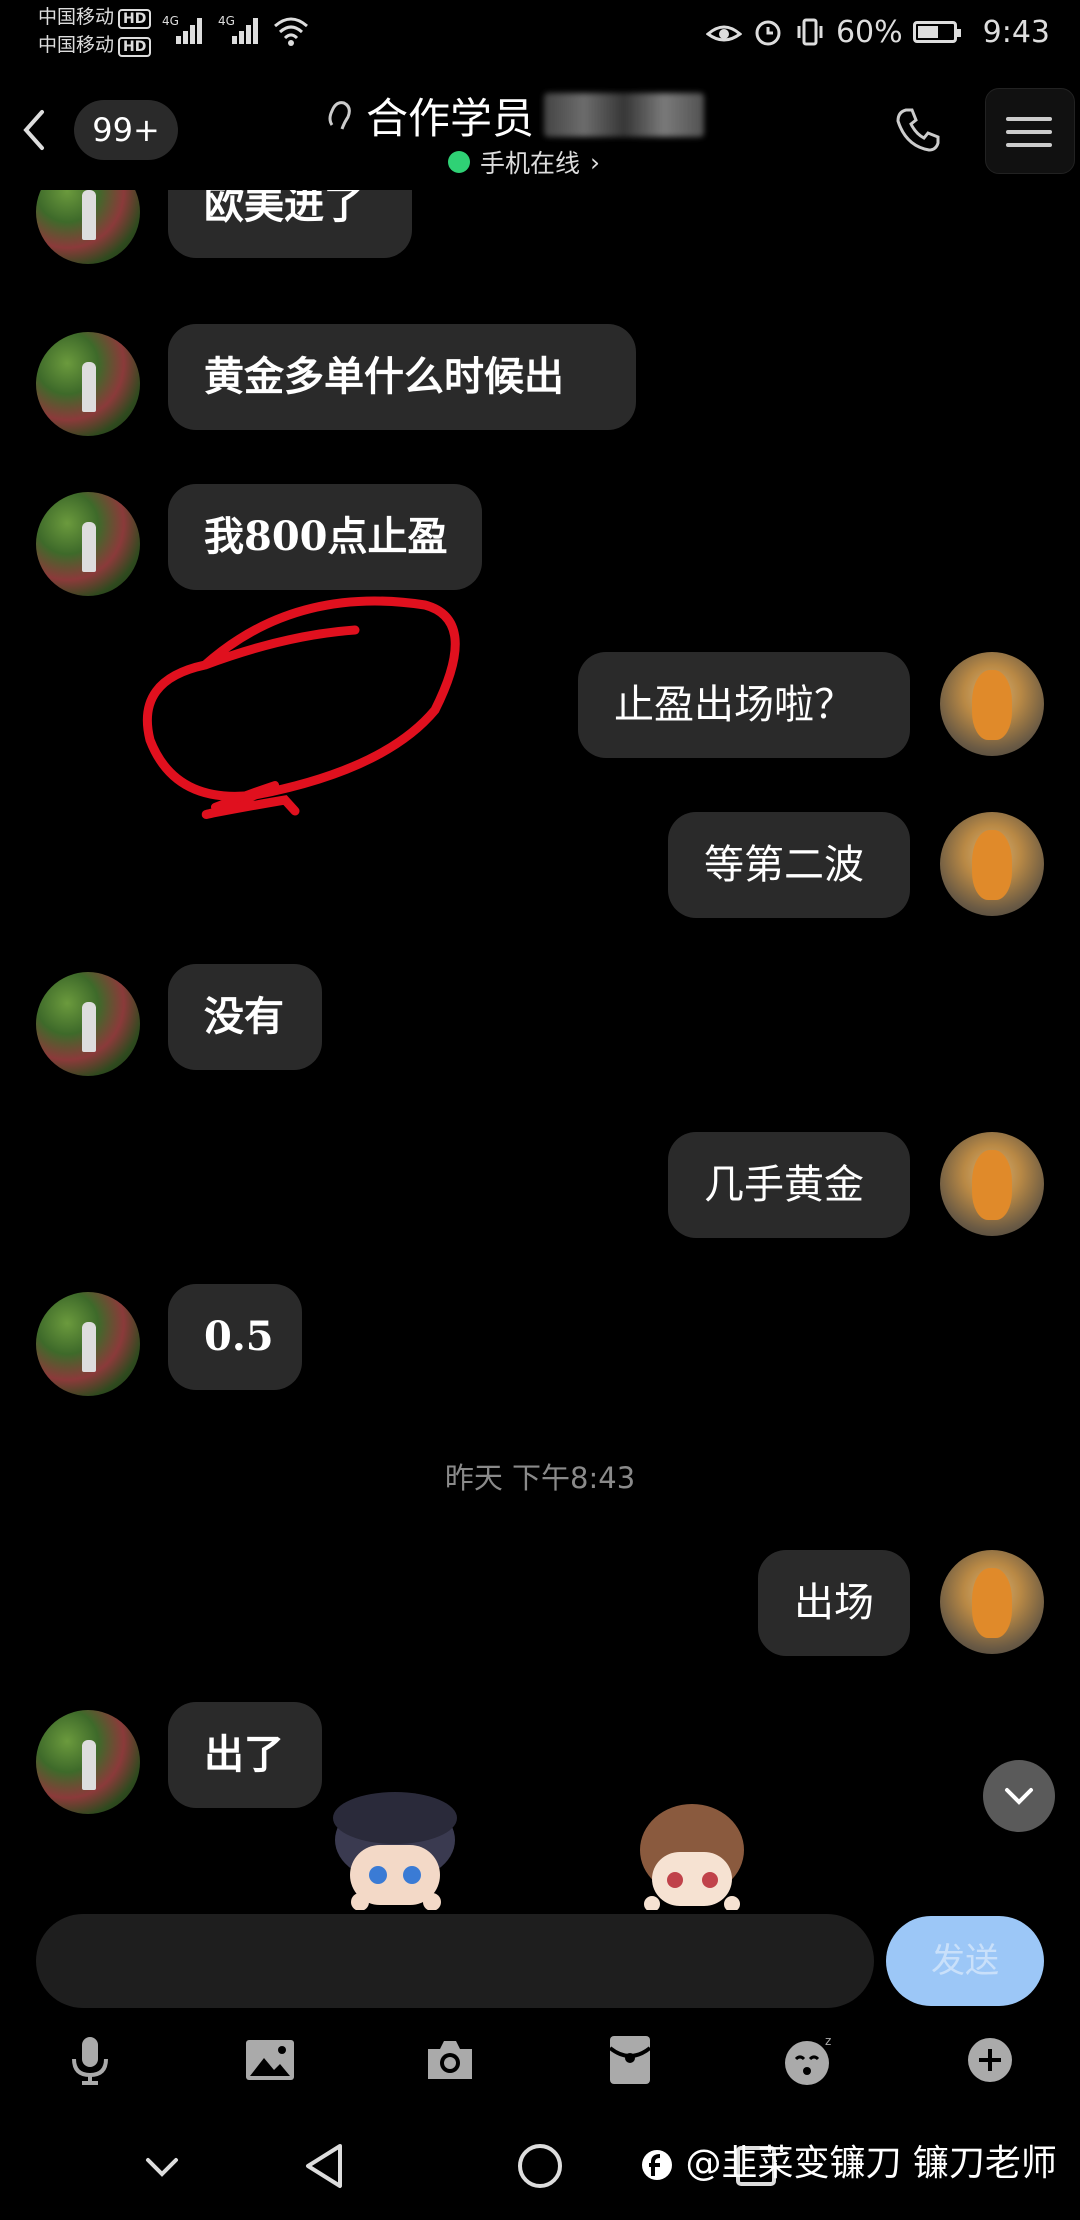  What do you see at coordinates (245, 1755) in the screenshot?
I see `message-bubble: 出了` at bounding box center [245, 1755].